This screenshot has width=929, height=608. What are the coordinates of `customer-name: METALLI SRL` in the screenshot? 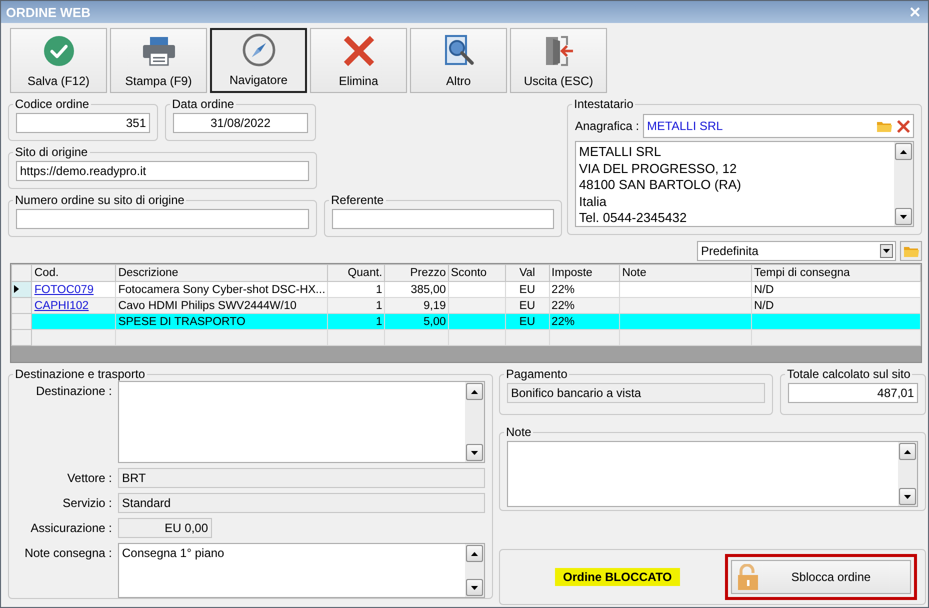 It's located at (685, 126).